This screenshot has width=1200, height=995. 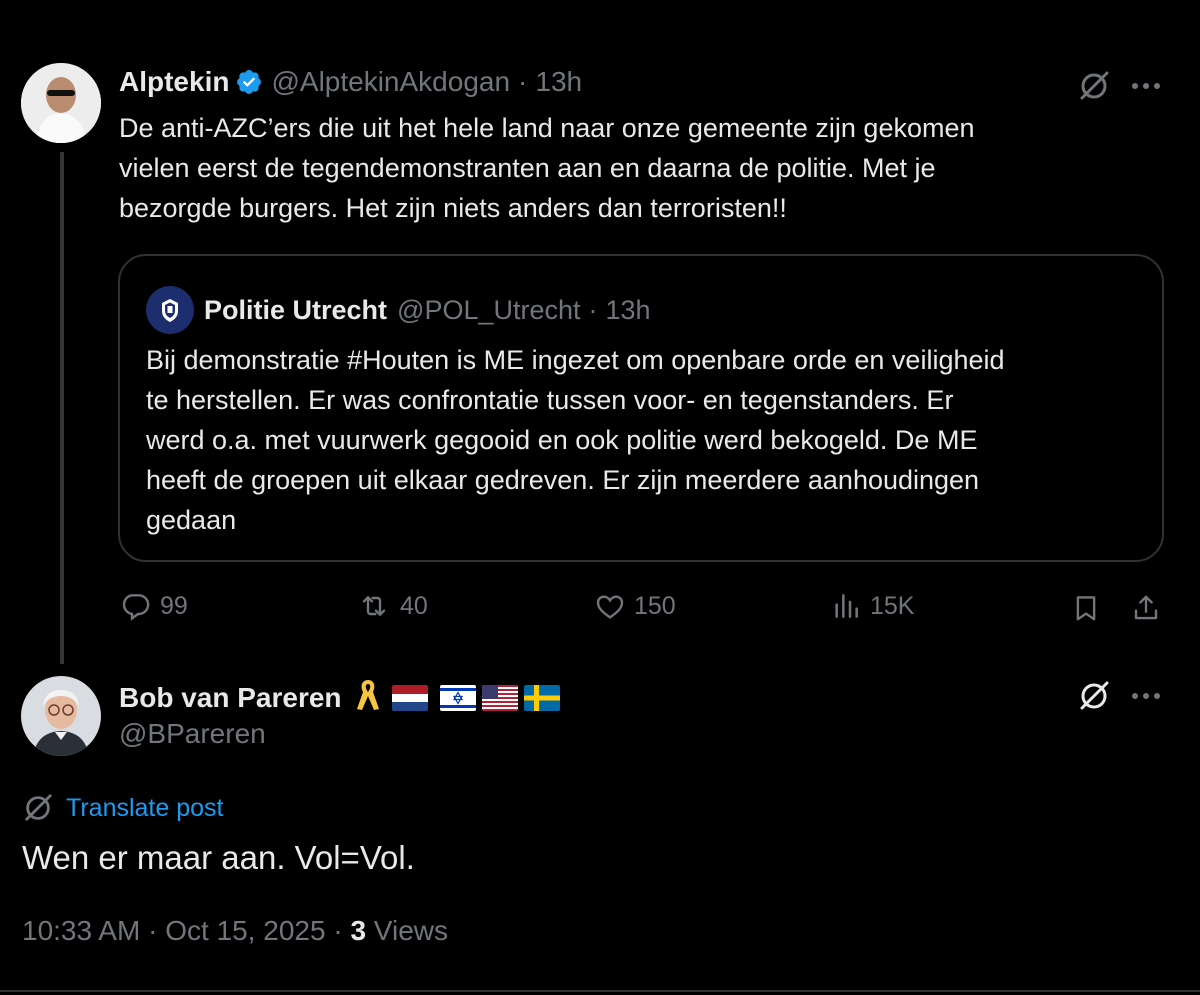 What do you see at coordinates (81, 930) in the screenshot?
I see `post-time: 10:33 AM` at bounding box center [81, 930].